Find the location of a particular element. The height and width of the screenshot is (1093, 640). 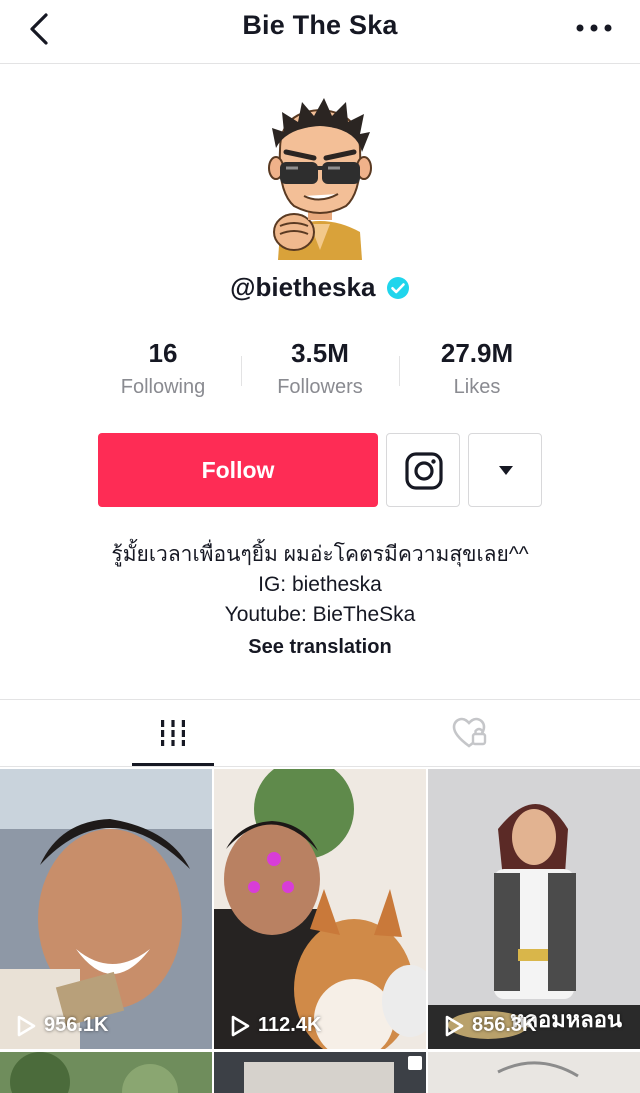

video-thumbnail: หลอมหลอน 856.3K is located at coordinates (534, 909).